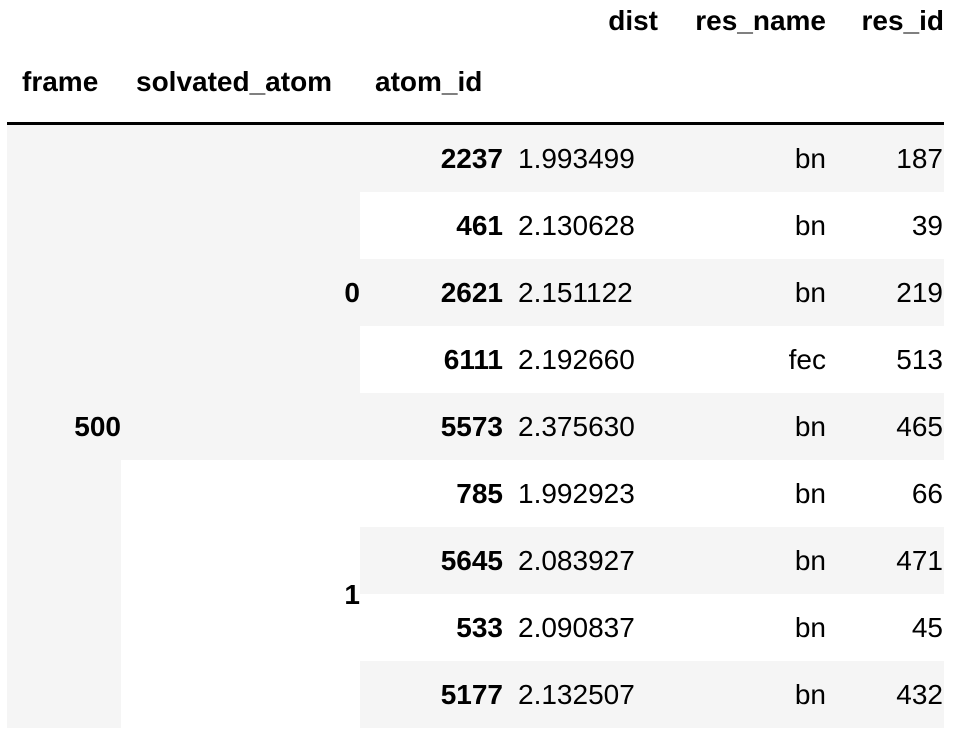 The image size is (955, 741). I want to click on index-header-solvated-atom: solvated_atom, so click(234, 81).